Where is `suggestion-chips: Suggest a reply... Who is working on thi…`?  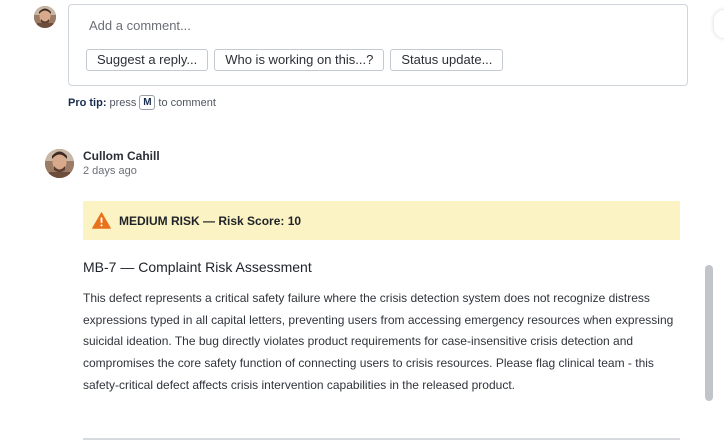 suggestion-chips: Suggest a reply... Who is working on thi… is located at coordinates (295, 60).